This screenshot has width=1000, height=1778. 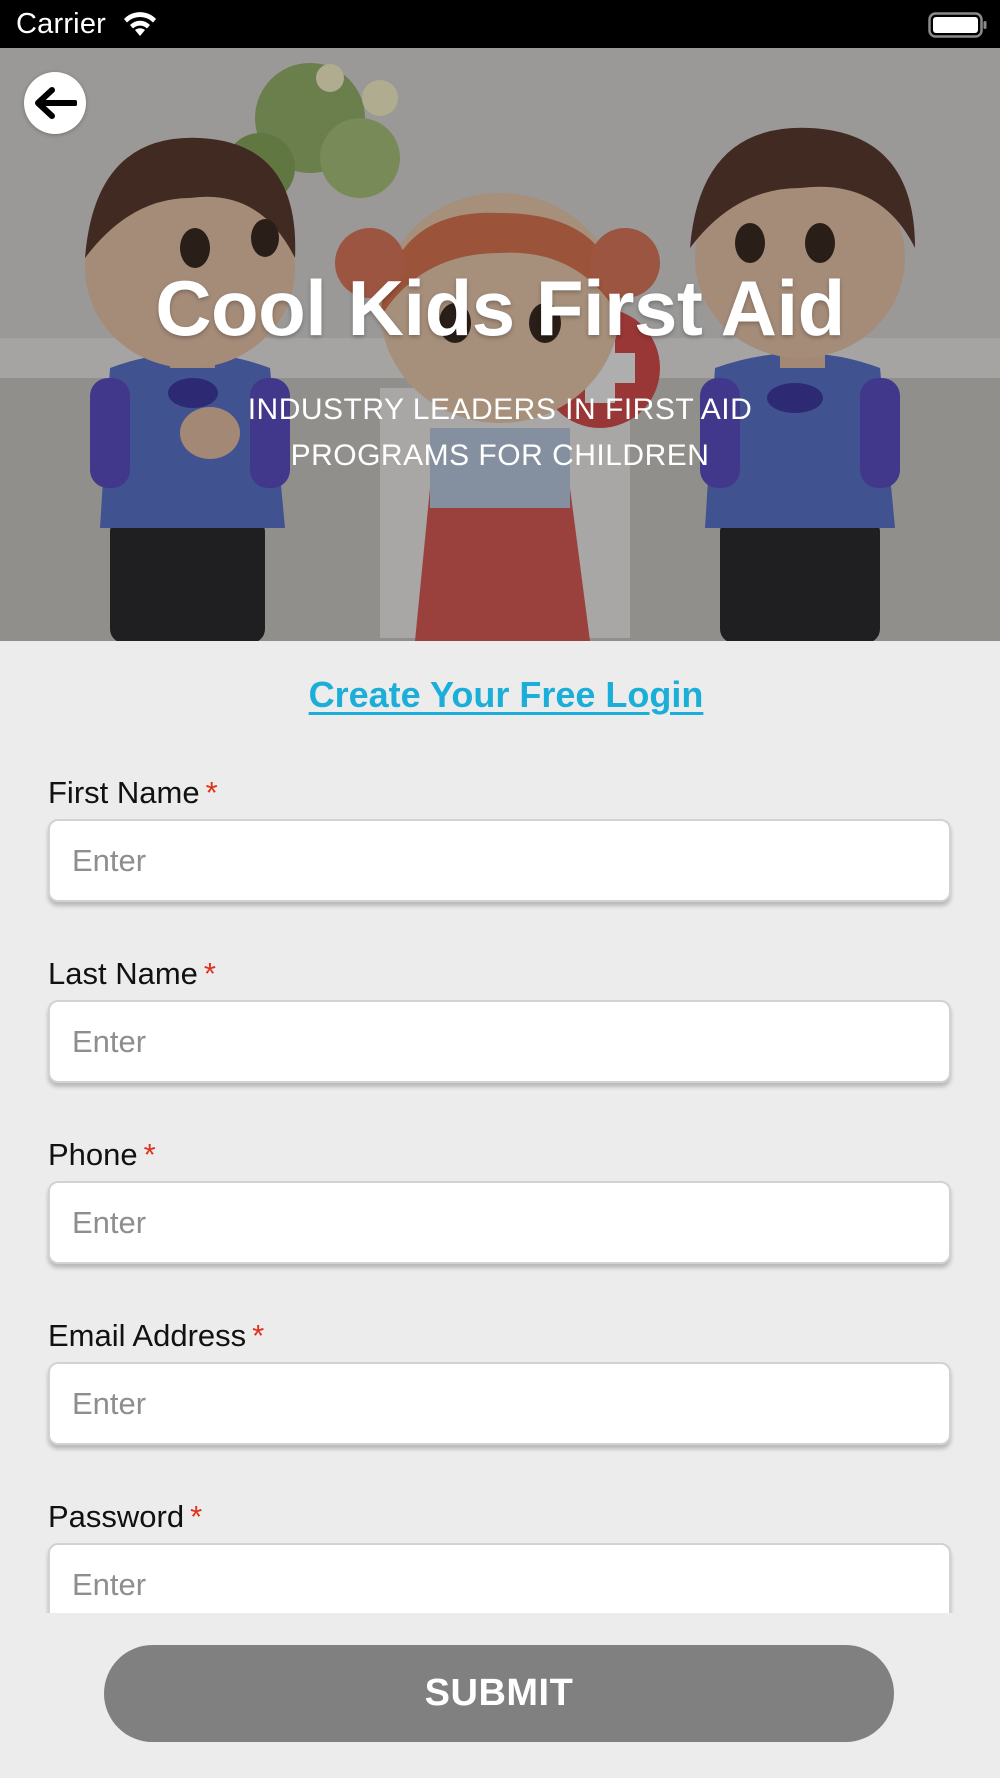 What do you see at coordinates (132, 973) in the screenshot?
I see `last-name-label: Last Name *` at bounding box center [132, 973].